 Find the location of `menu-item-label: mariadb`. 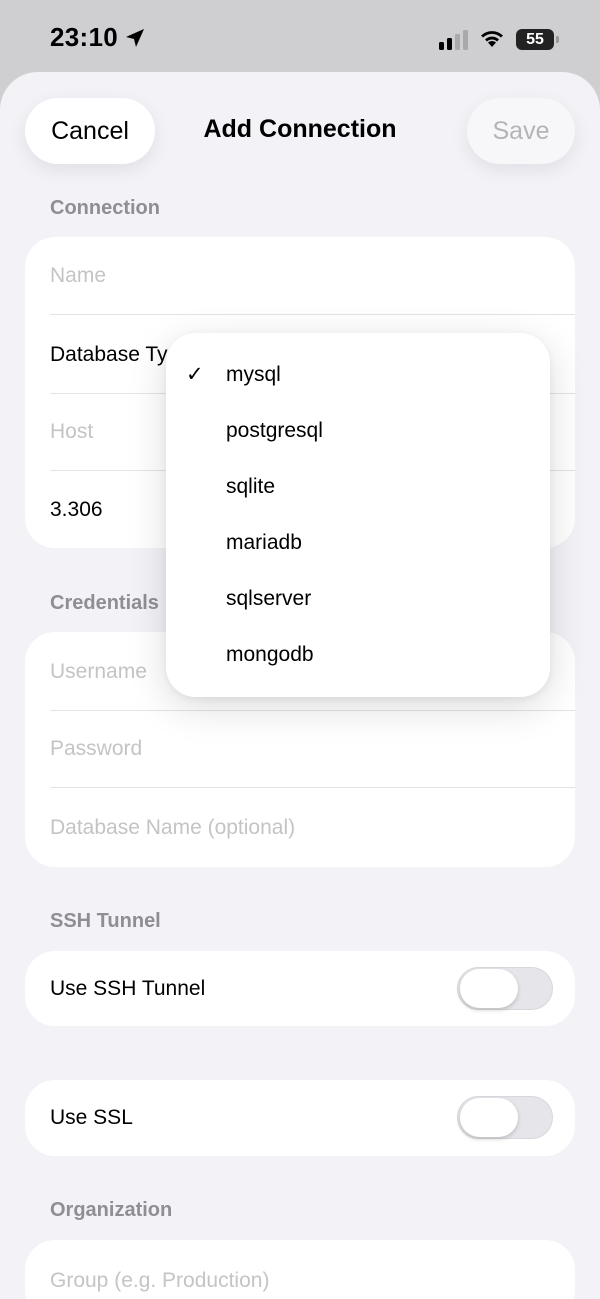

menu-item-label: mariadb is located at coordinates (264, 542).